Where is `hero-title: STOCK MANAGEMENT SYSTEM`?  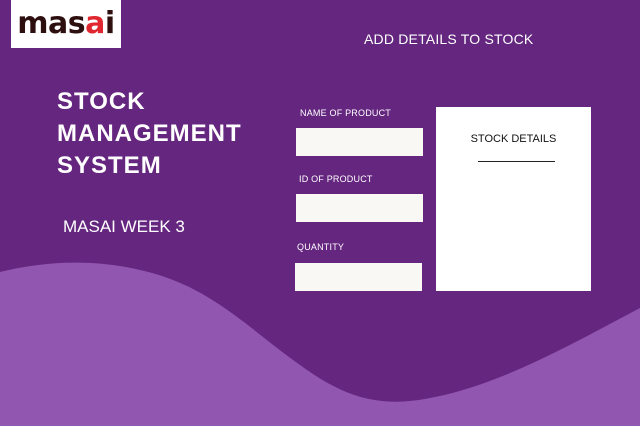 hero-title: STOCK MANAGEMENT SYSTEM is located at coordinates (172, 134).